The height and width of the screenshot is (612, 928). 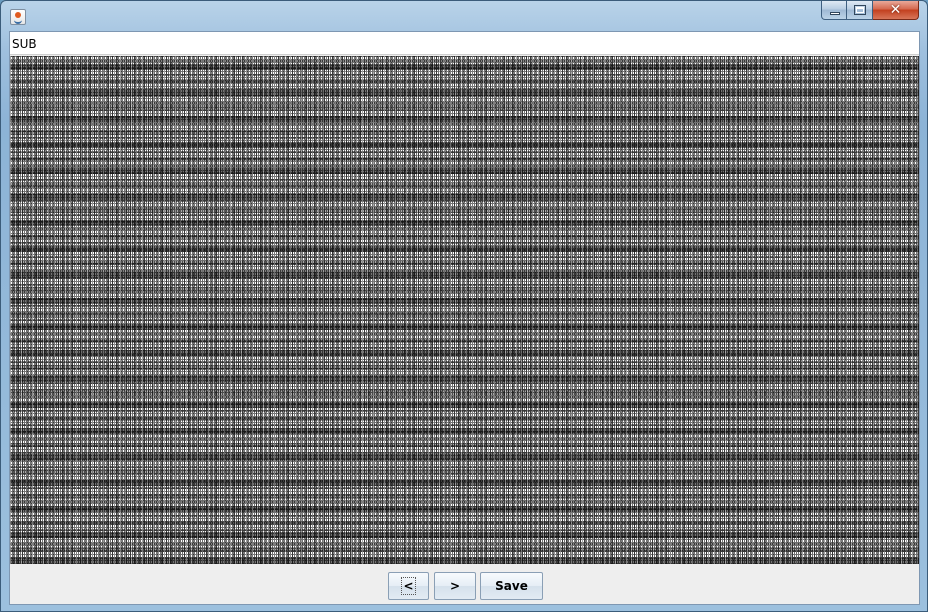 What do you see at coordinates (18, 17) in the screenshot?
I see `java-cup-icon` at bounding box center [18, 17].